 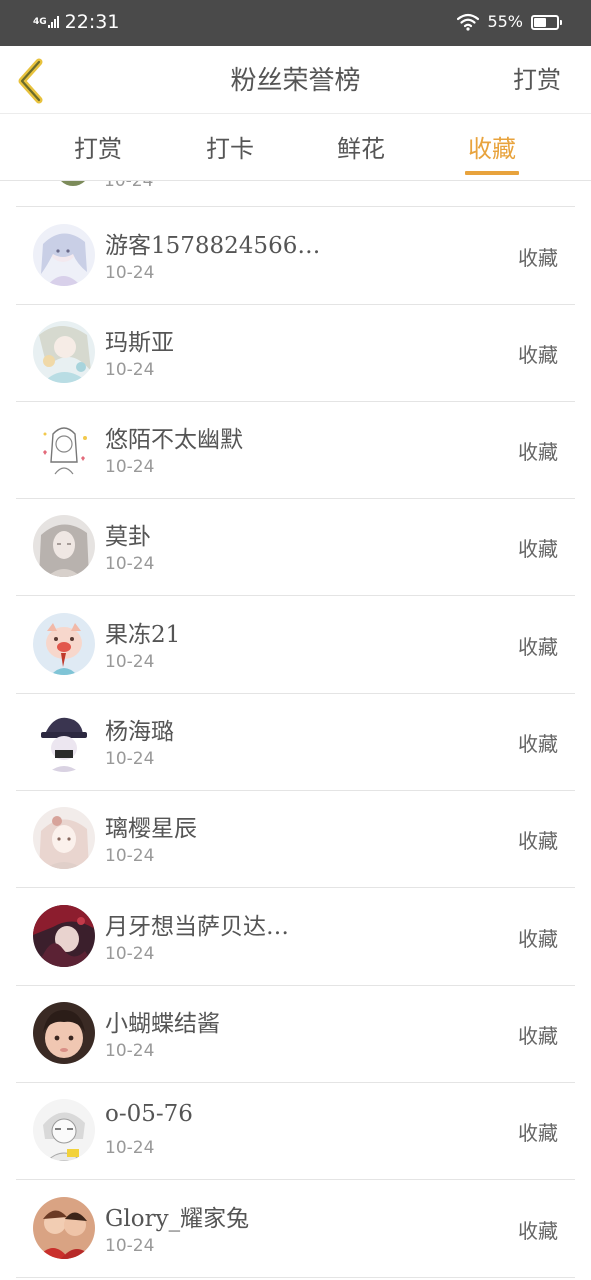 I want to click on list-item: 莫卦 10-24 收藏, so click(x=295, y=547).